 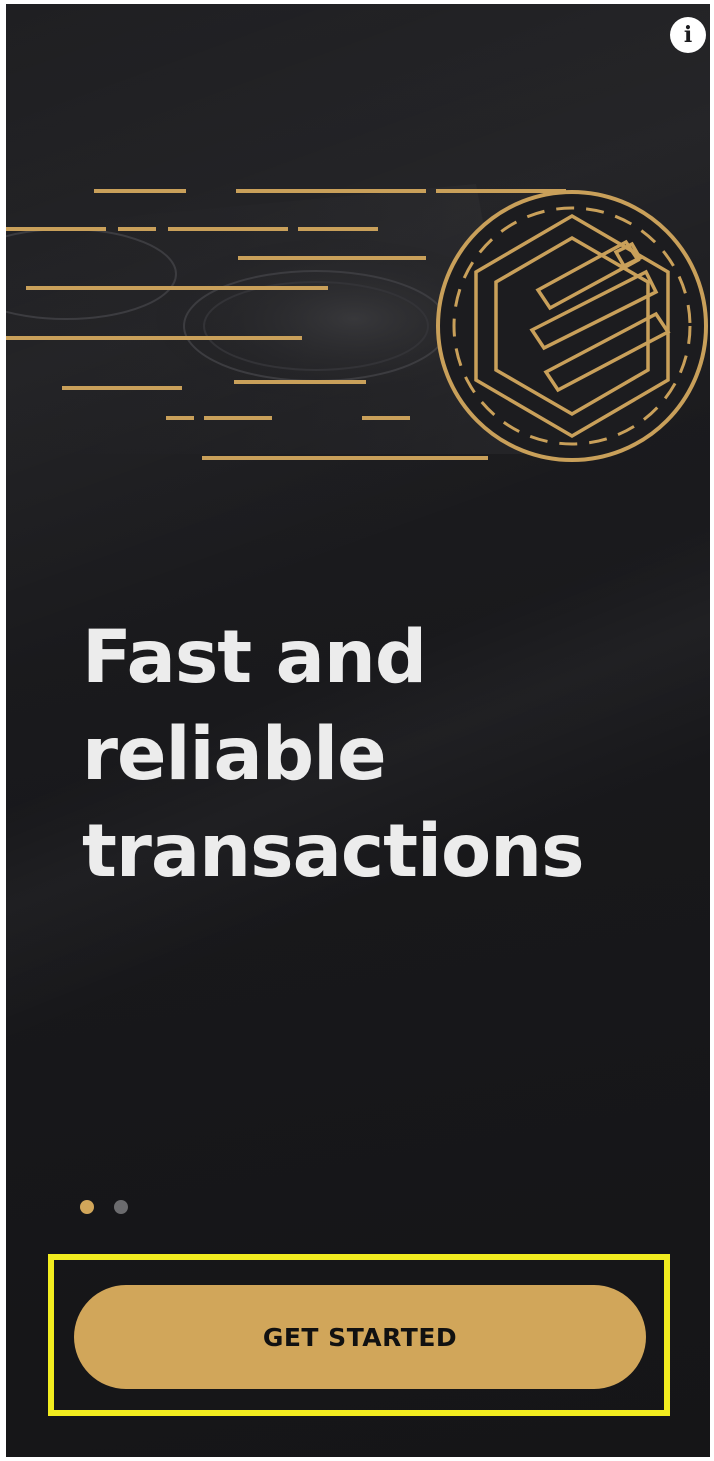 I want to click on info-icon: i, so click(x=688, y=35).